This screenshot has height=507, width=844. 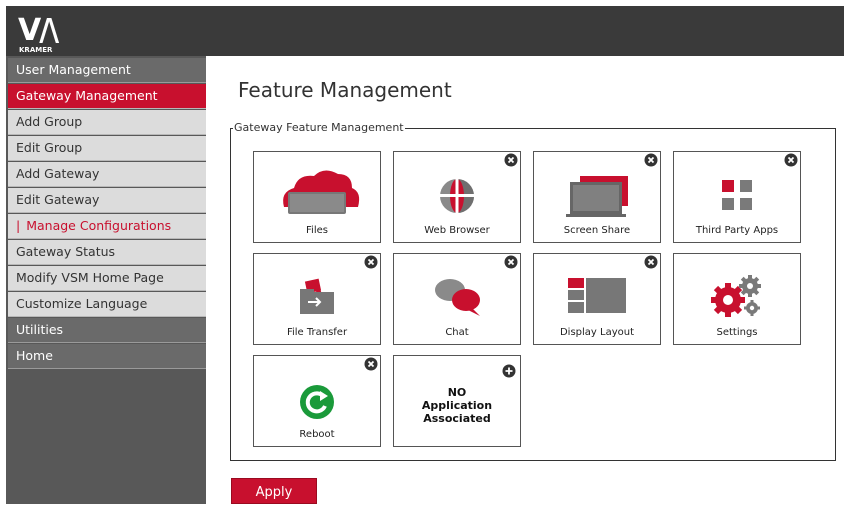 I want to click on sidebar-item-customize-language: Customize Language, so click(x=107, y=304).